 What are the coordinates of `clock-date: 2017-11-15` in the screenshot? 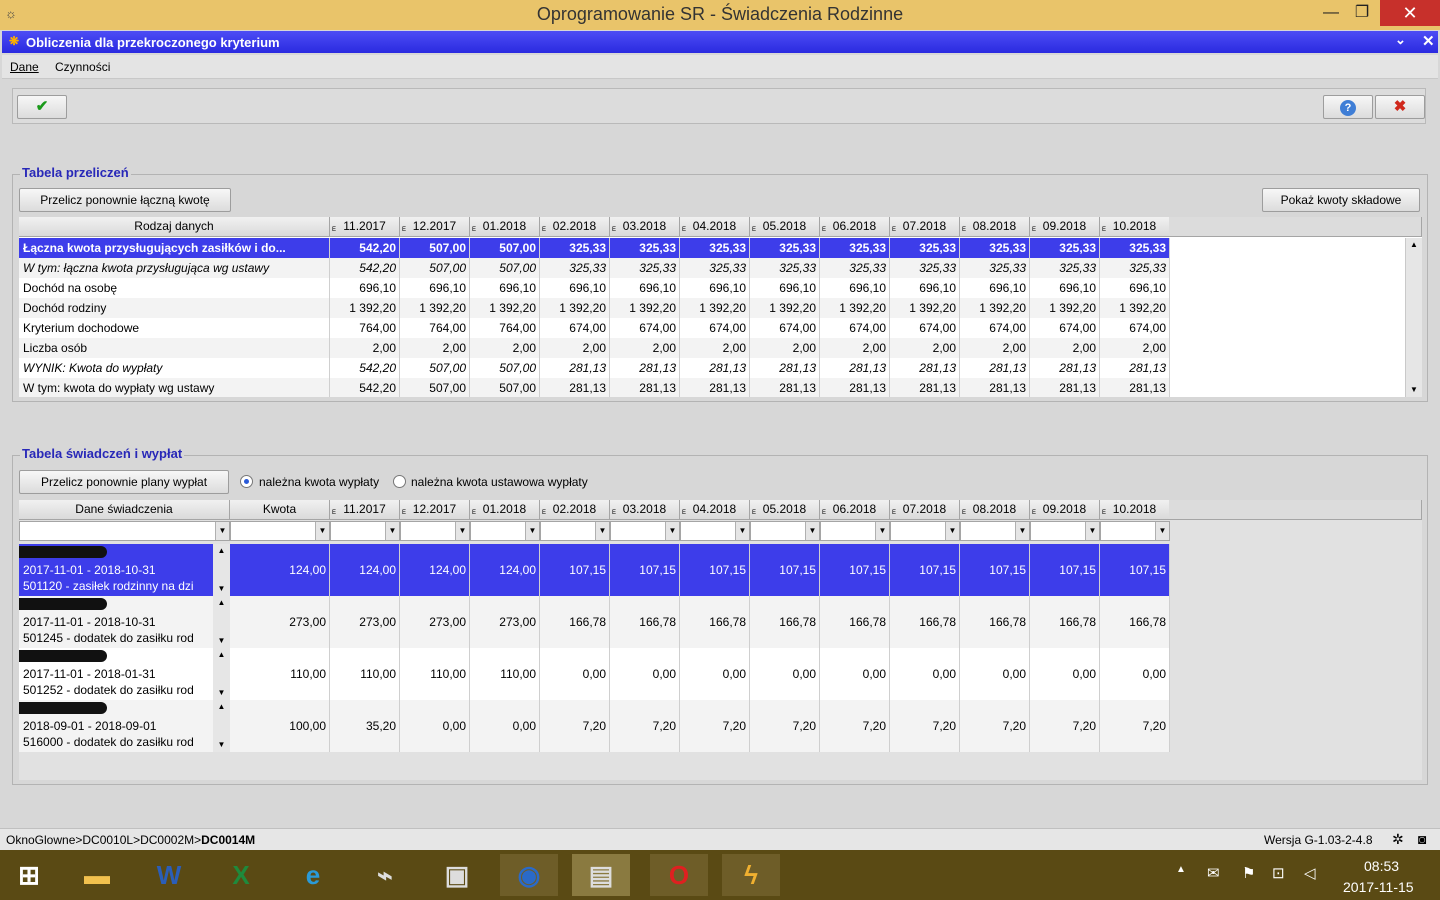 It's located at (1378, 887).